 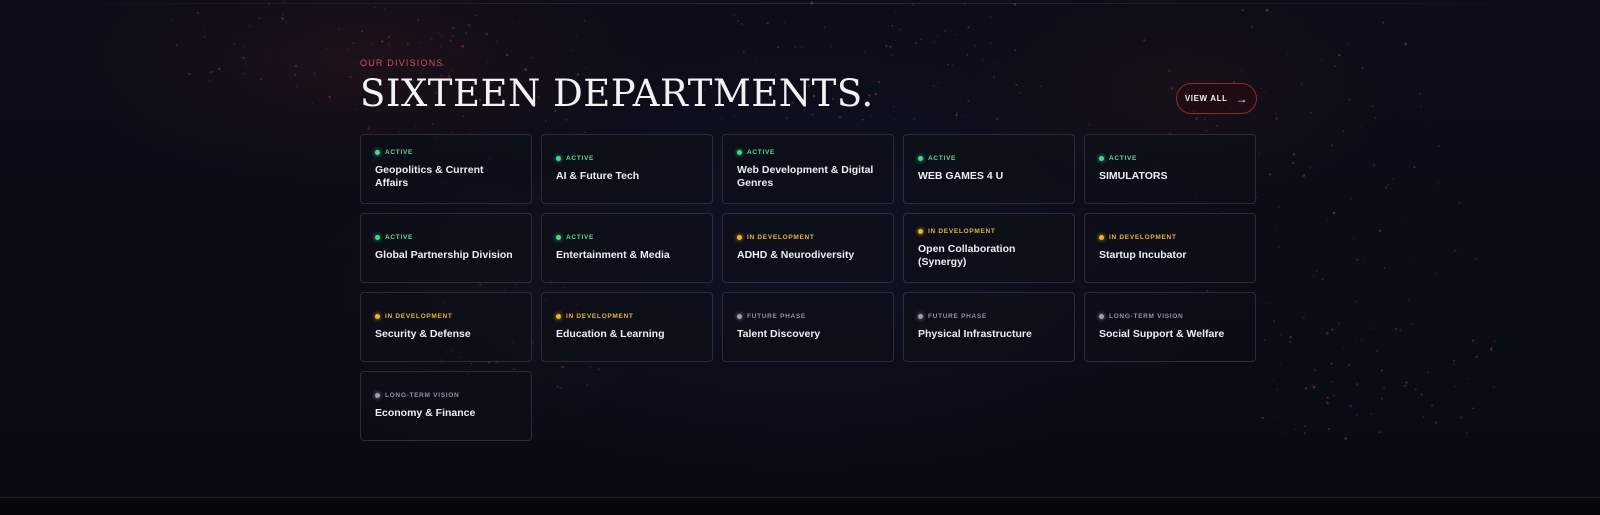 I want to click on department-title: Physical Infrastructure, so click(x=975, y=334).